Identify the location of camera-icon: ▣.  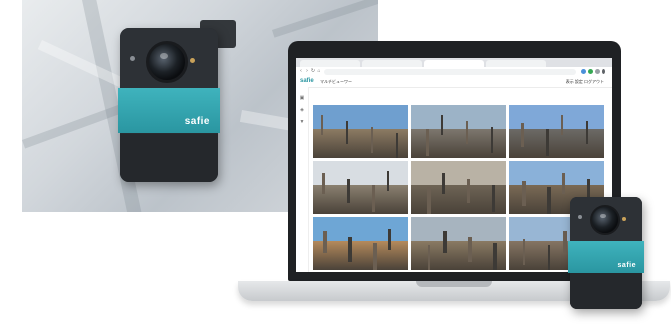
(302, 98).